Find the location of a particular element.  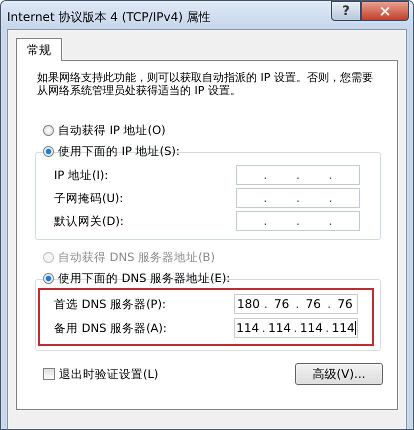

description-text: 如果网络支持此功能，则可以获取自动指派的 IP 设置。否则，您需要从网络系统管理员处获得适当的 IP 设置。 is located at coordinates (205, 84).